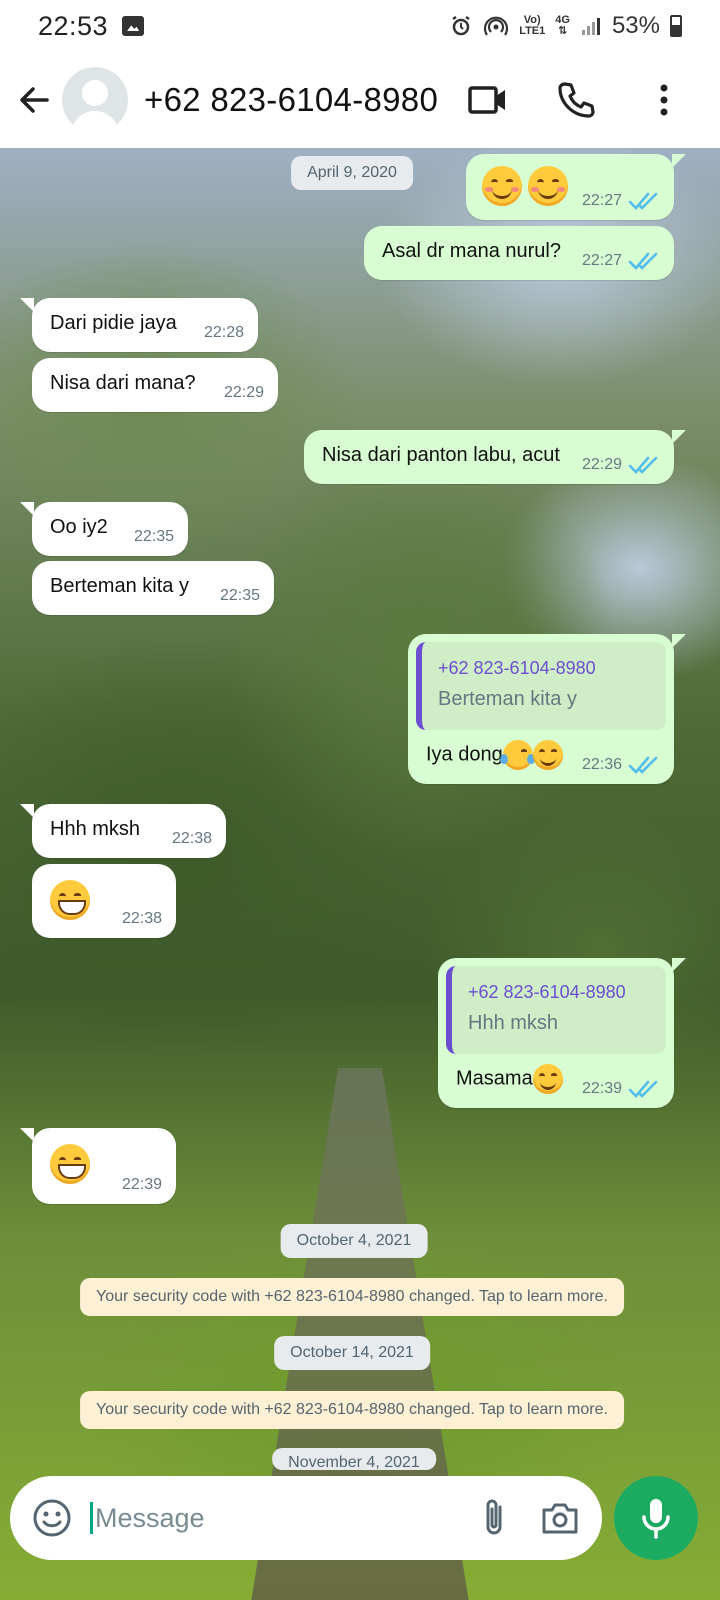 This screenshot has width=720, height=1600. I want to click on network-type: 4G ⇅, so click(562, 25).